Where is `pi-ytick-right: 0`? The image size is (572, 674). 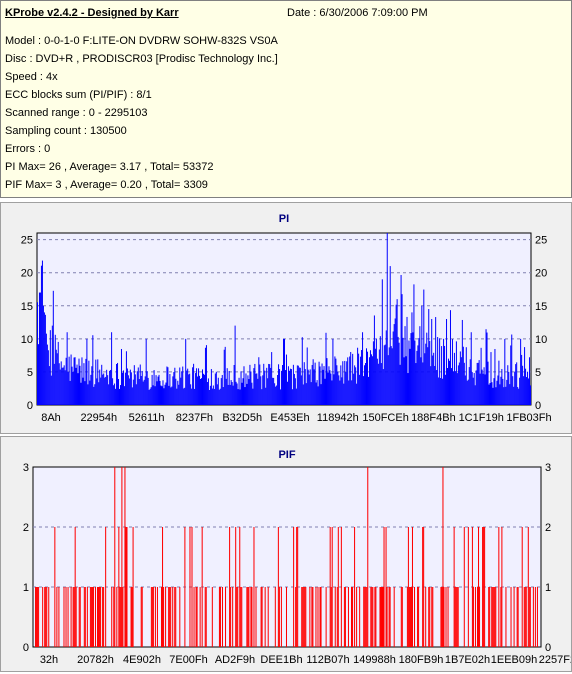
pi-ytick-right: 0 is located at coordinates (538, 406).